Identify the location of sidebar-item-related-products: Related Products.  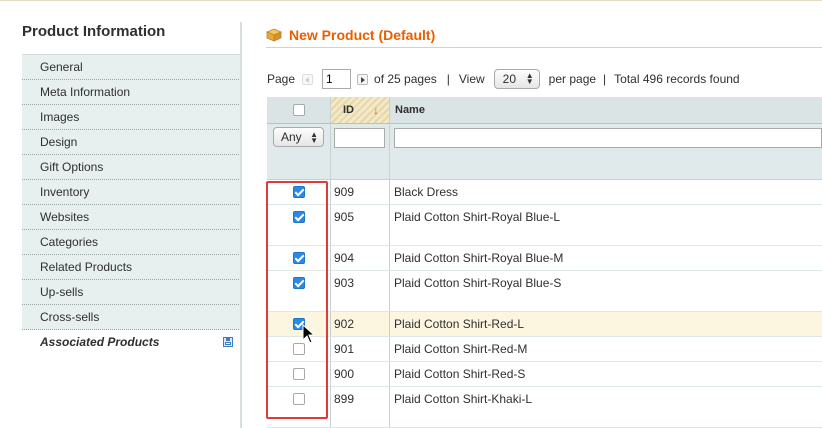
(131, 267).